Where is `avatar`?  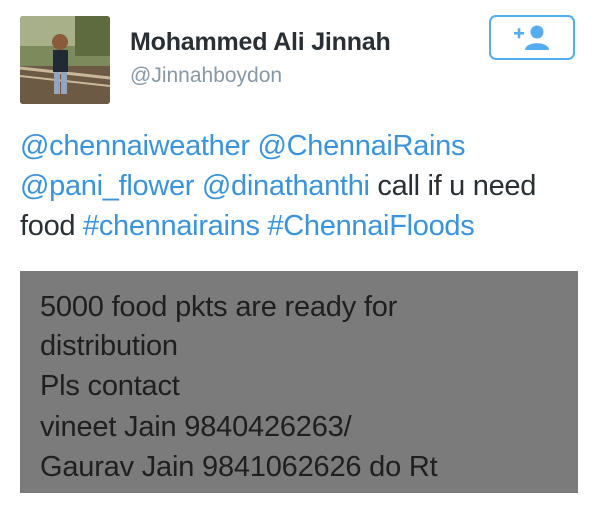 avatar is located at coordinates (65, 60).